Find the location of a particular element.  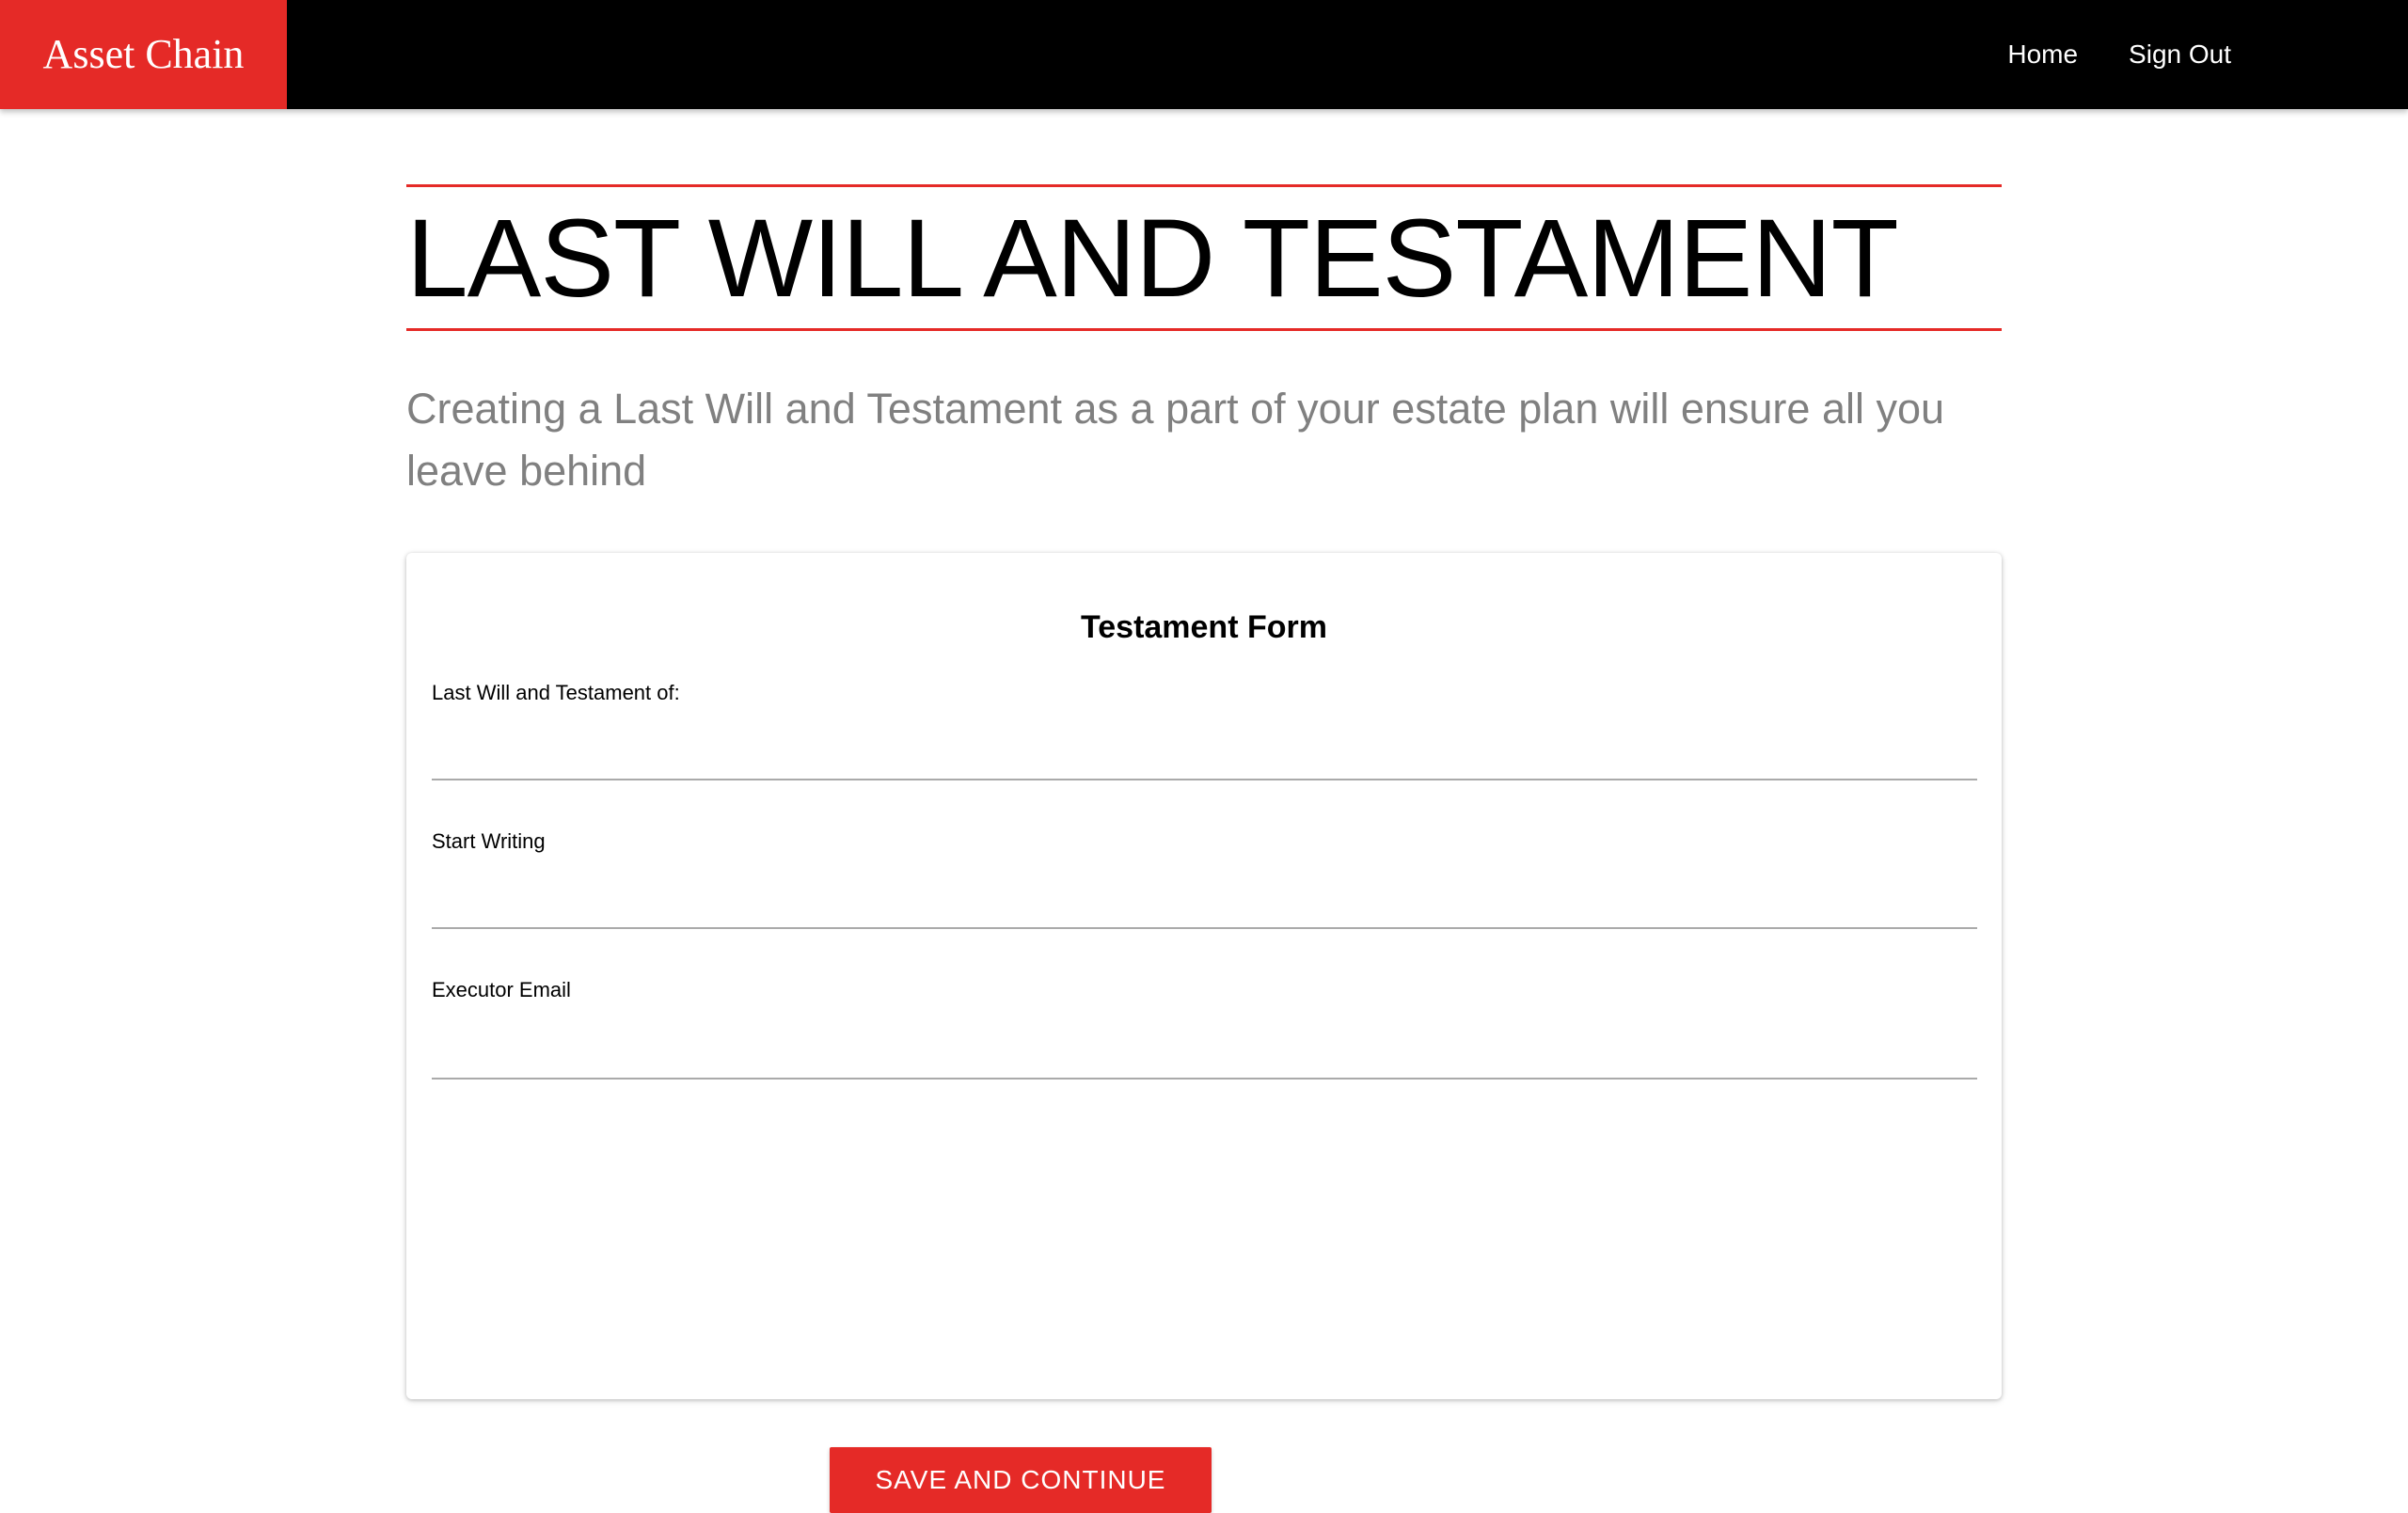

will-text-label: Start Writing is located at coordinates (489, 841).